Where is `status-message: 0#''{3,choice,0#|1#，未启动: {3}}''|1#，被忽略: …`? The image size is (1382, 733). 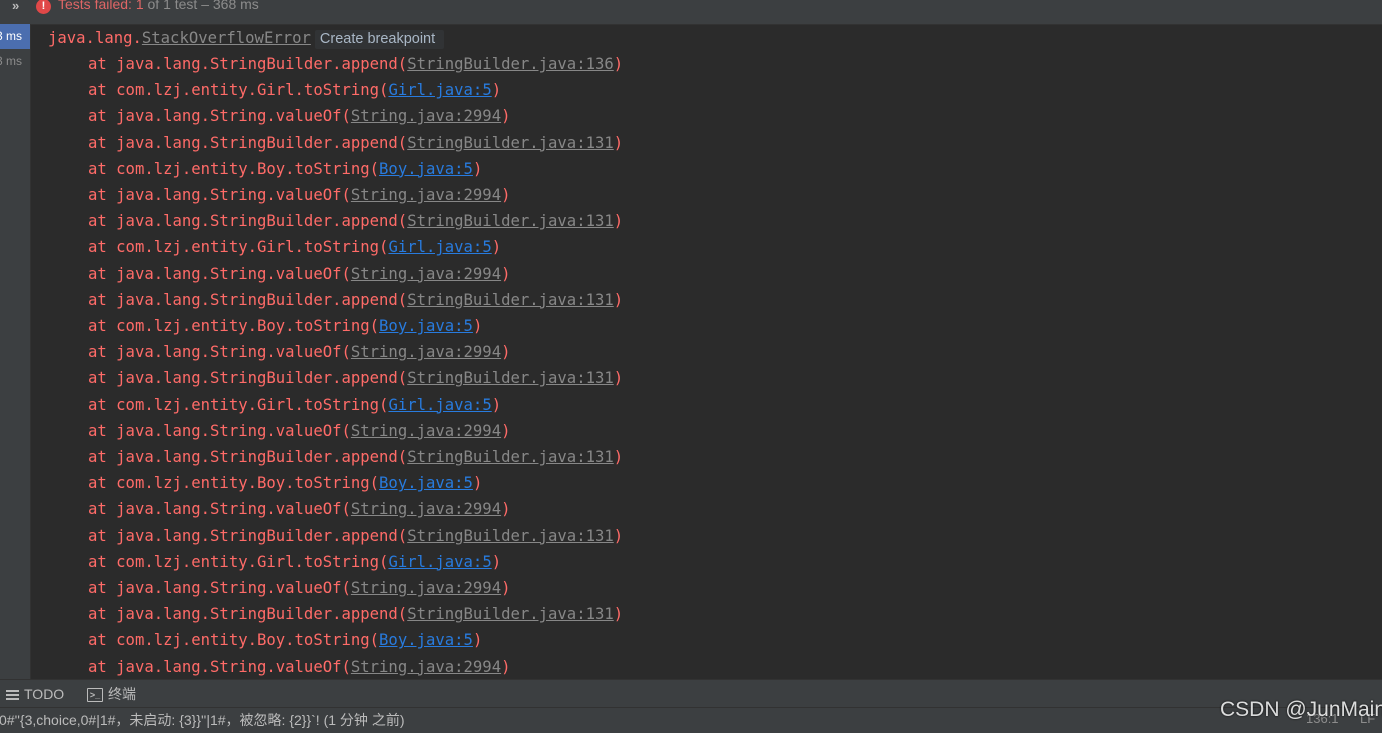
status-message: 0#''{3,choice,0#|1#，未启动: {3}}''|1#，被忽略: … is located at coordinates (202, 720).